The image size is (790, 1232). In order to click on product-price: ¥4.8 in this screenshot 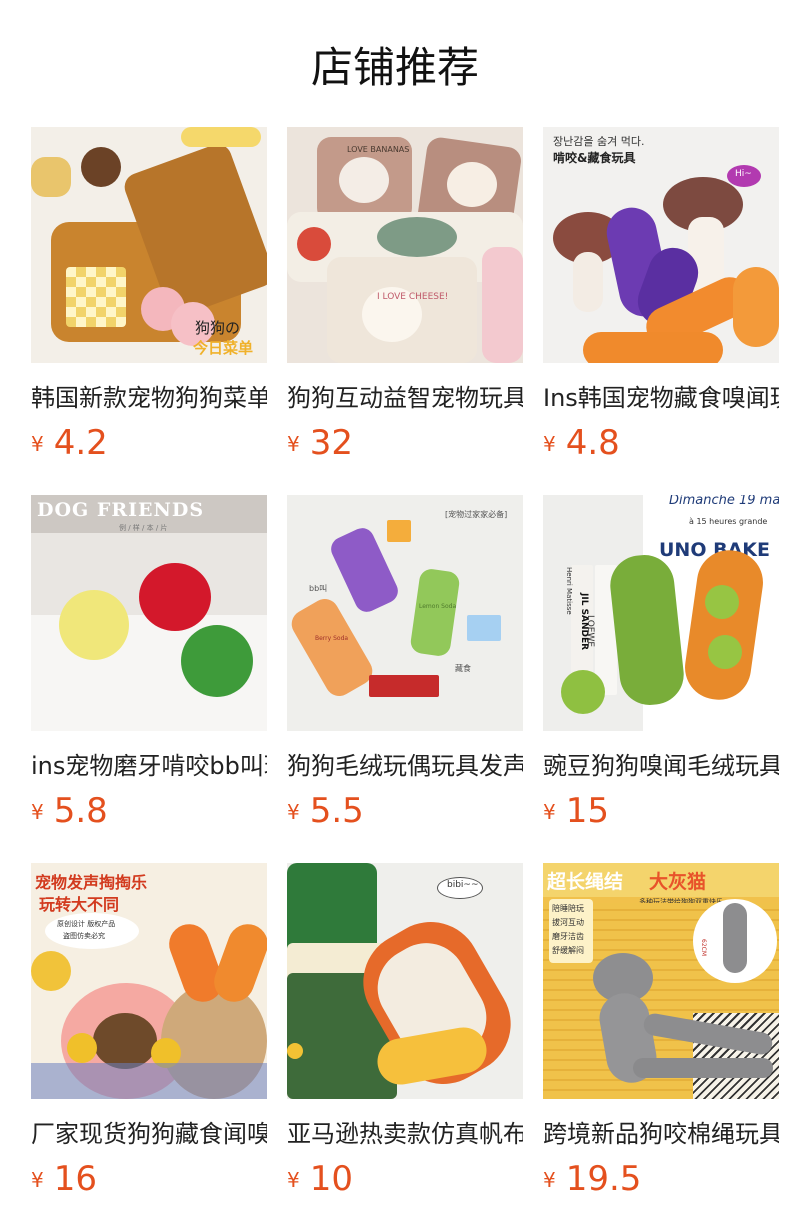, I will do `click(581, 443)`.